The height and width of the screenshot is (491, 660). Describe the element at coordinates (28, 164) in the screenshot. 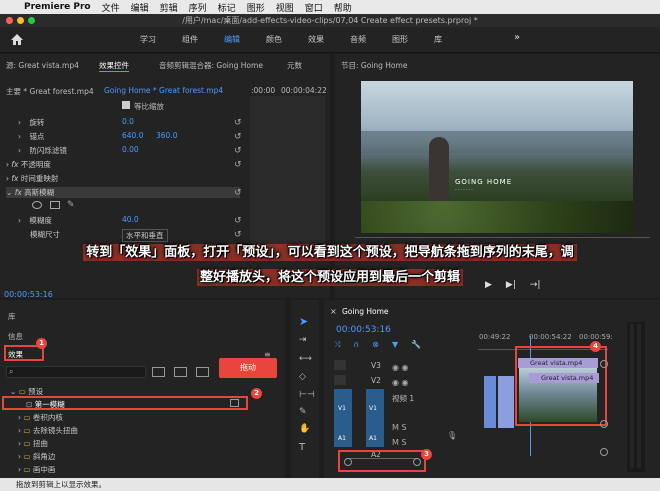

I see `effect-row-opacity: › fx 不透明度` at that location.